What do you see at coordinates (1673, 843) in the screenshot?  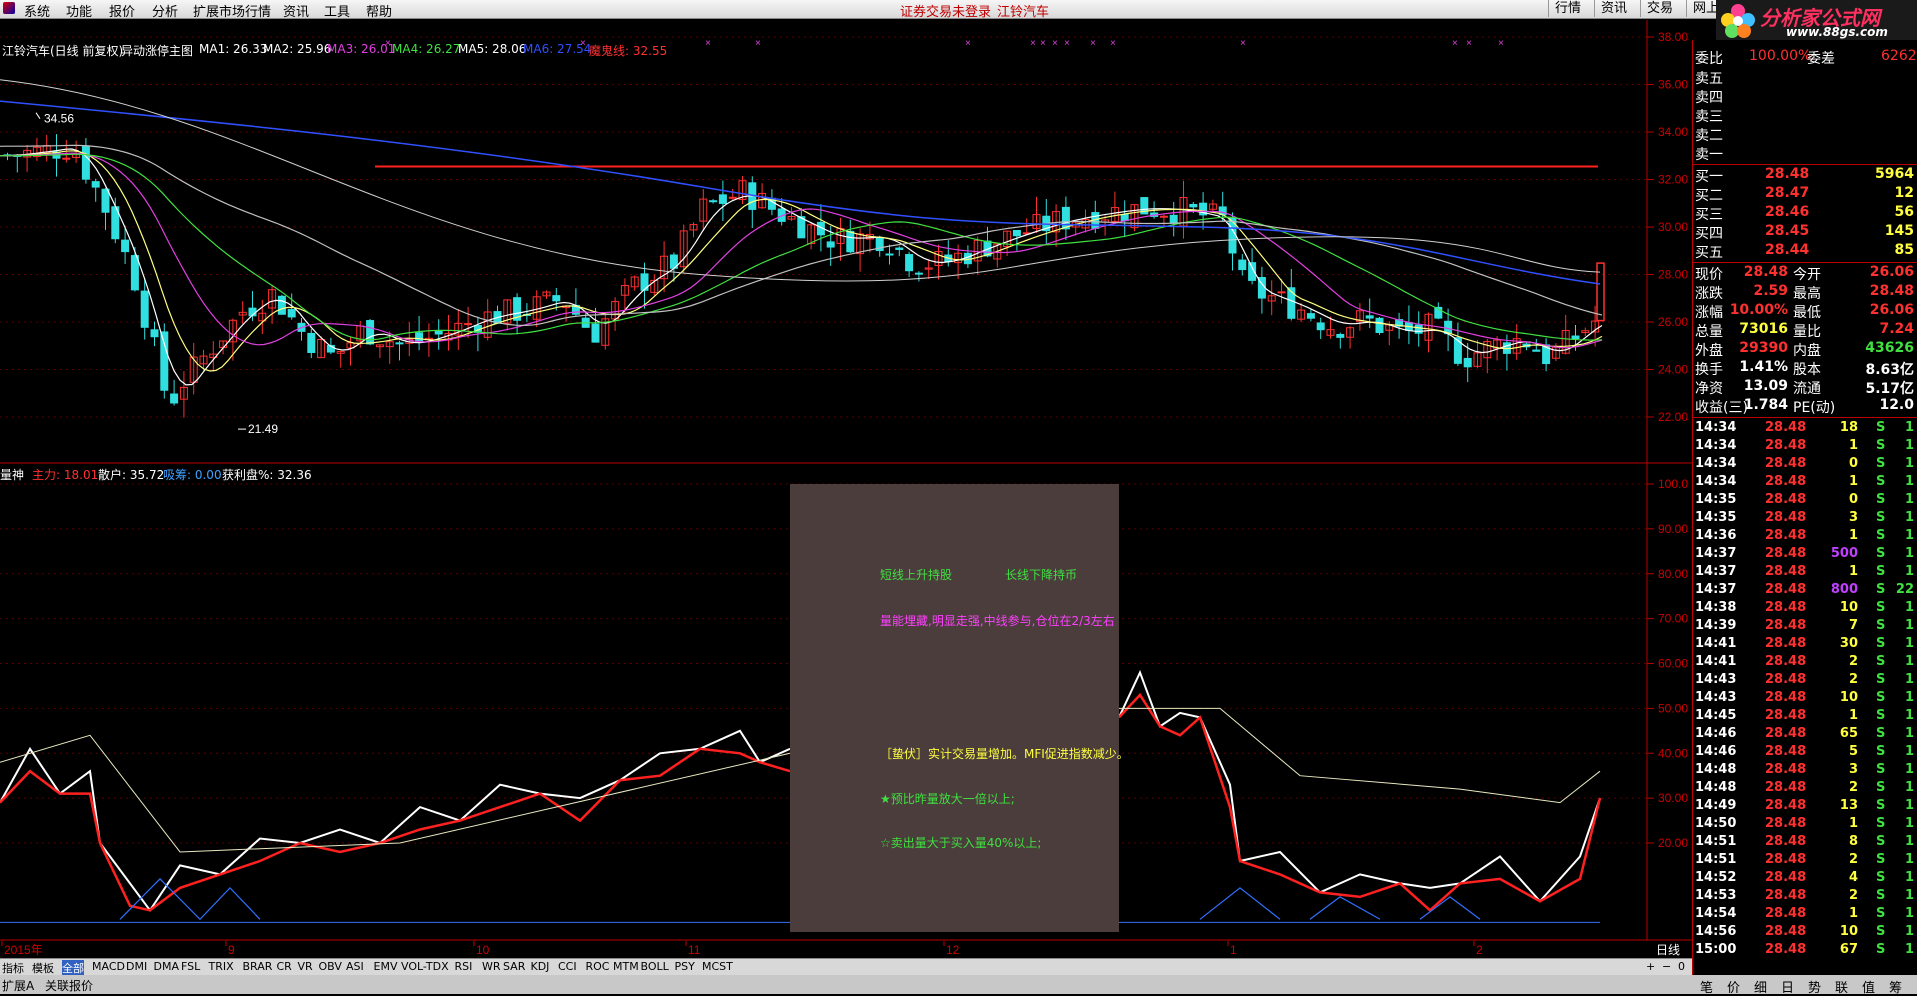 I see `y-tick-label: 20.00` at bounding box center [1673, 843].